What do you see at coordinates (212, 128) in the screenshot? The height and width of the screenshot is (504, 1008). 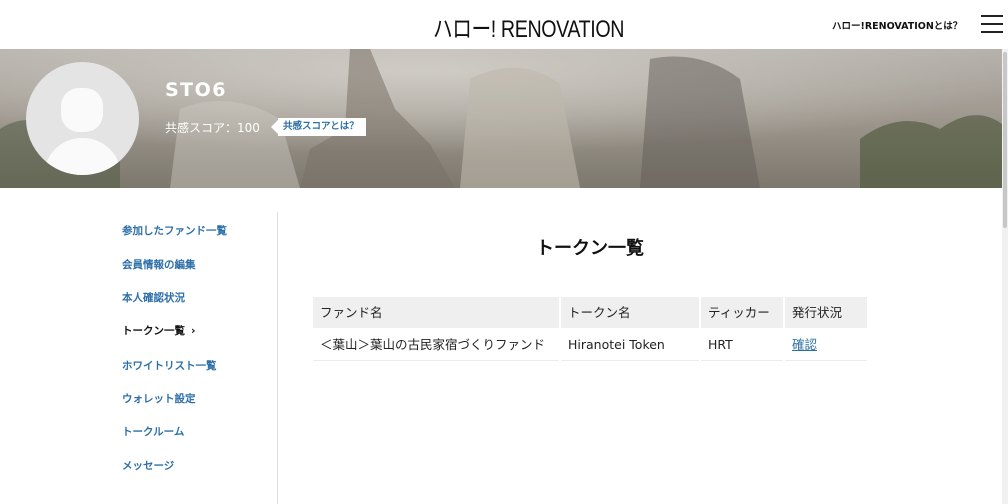 I see `empathy-score: 共感スコア：100` at bounding box center [212, 128].